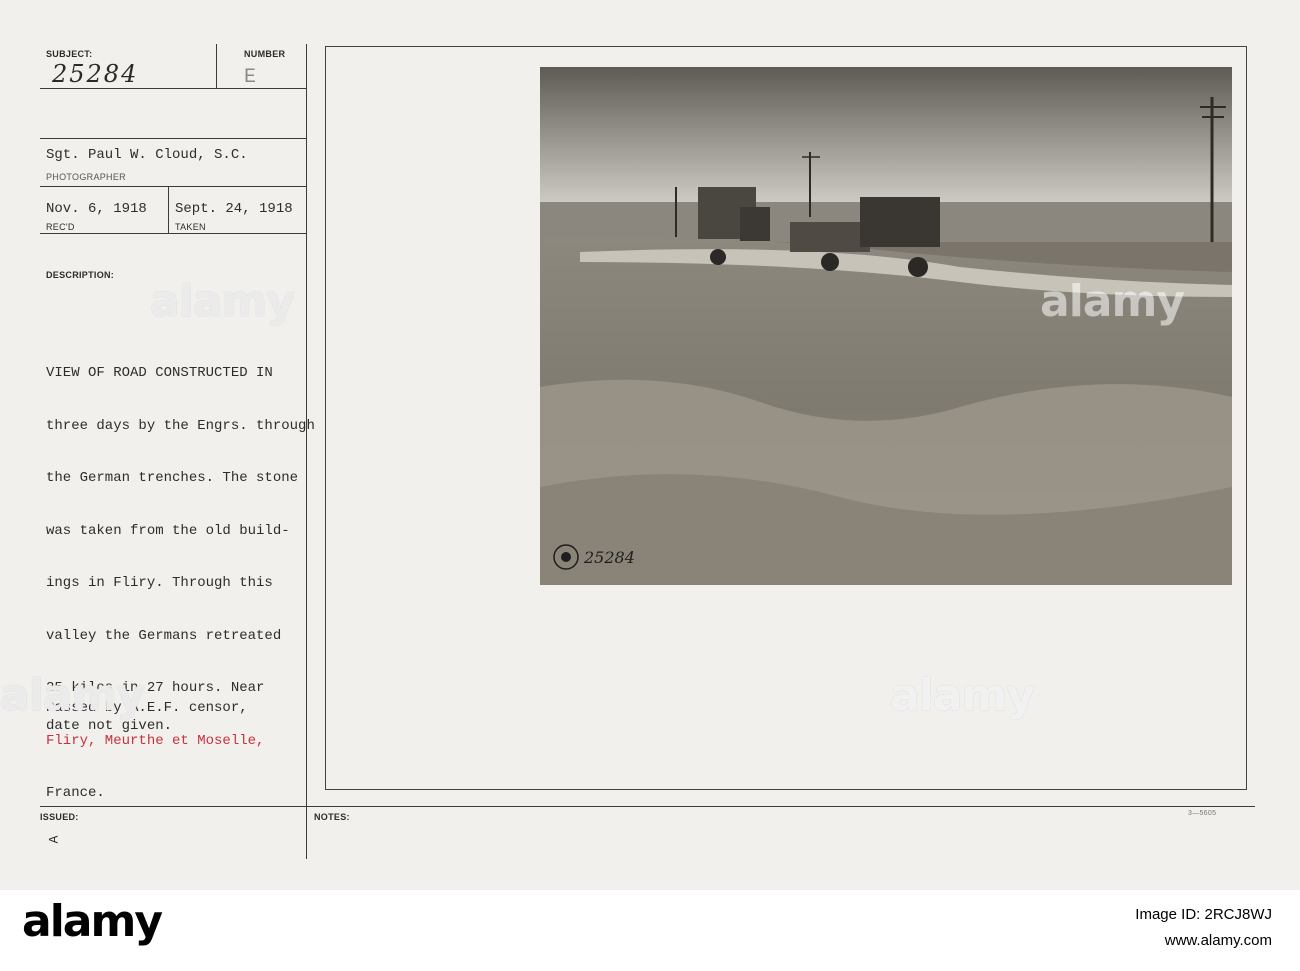 The image size is (1300, 971). I want to click on received-date: Nov. 6, 1918, so click(96, 209).